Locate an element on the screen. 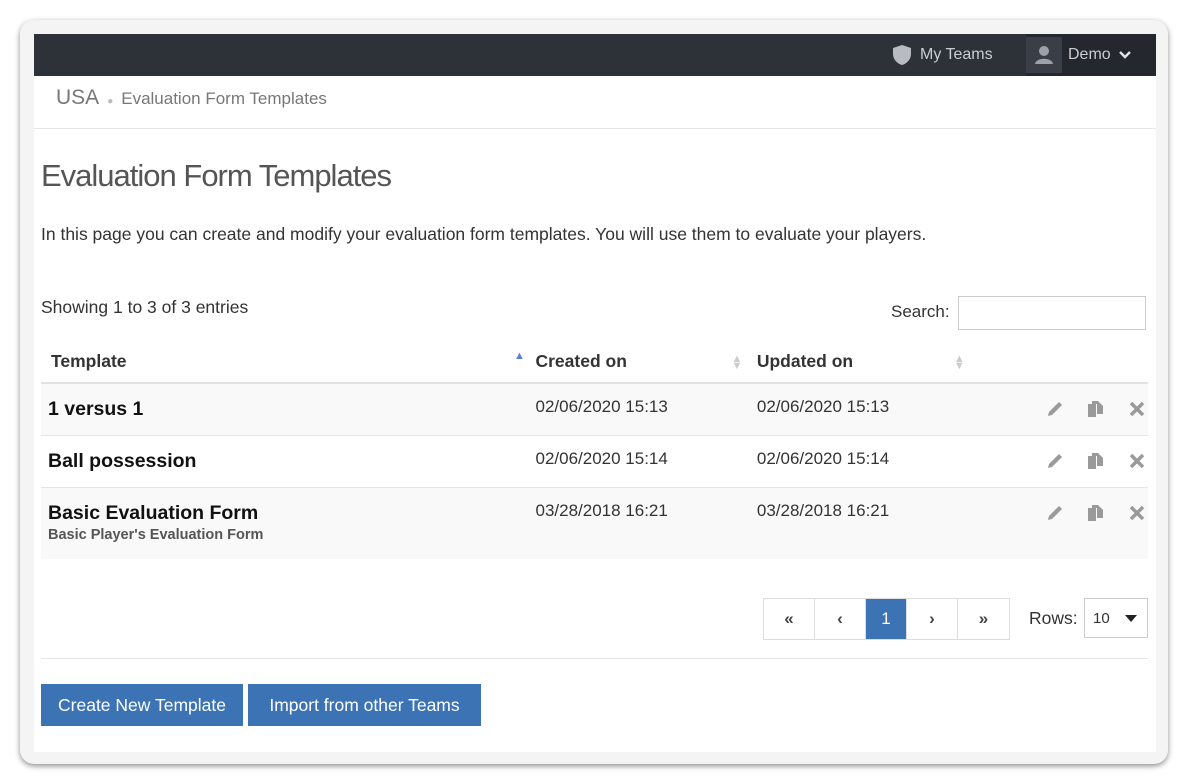  breadcrumb: USA ● Evaluation Form Templates is located at coordinates (191, 101).